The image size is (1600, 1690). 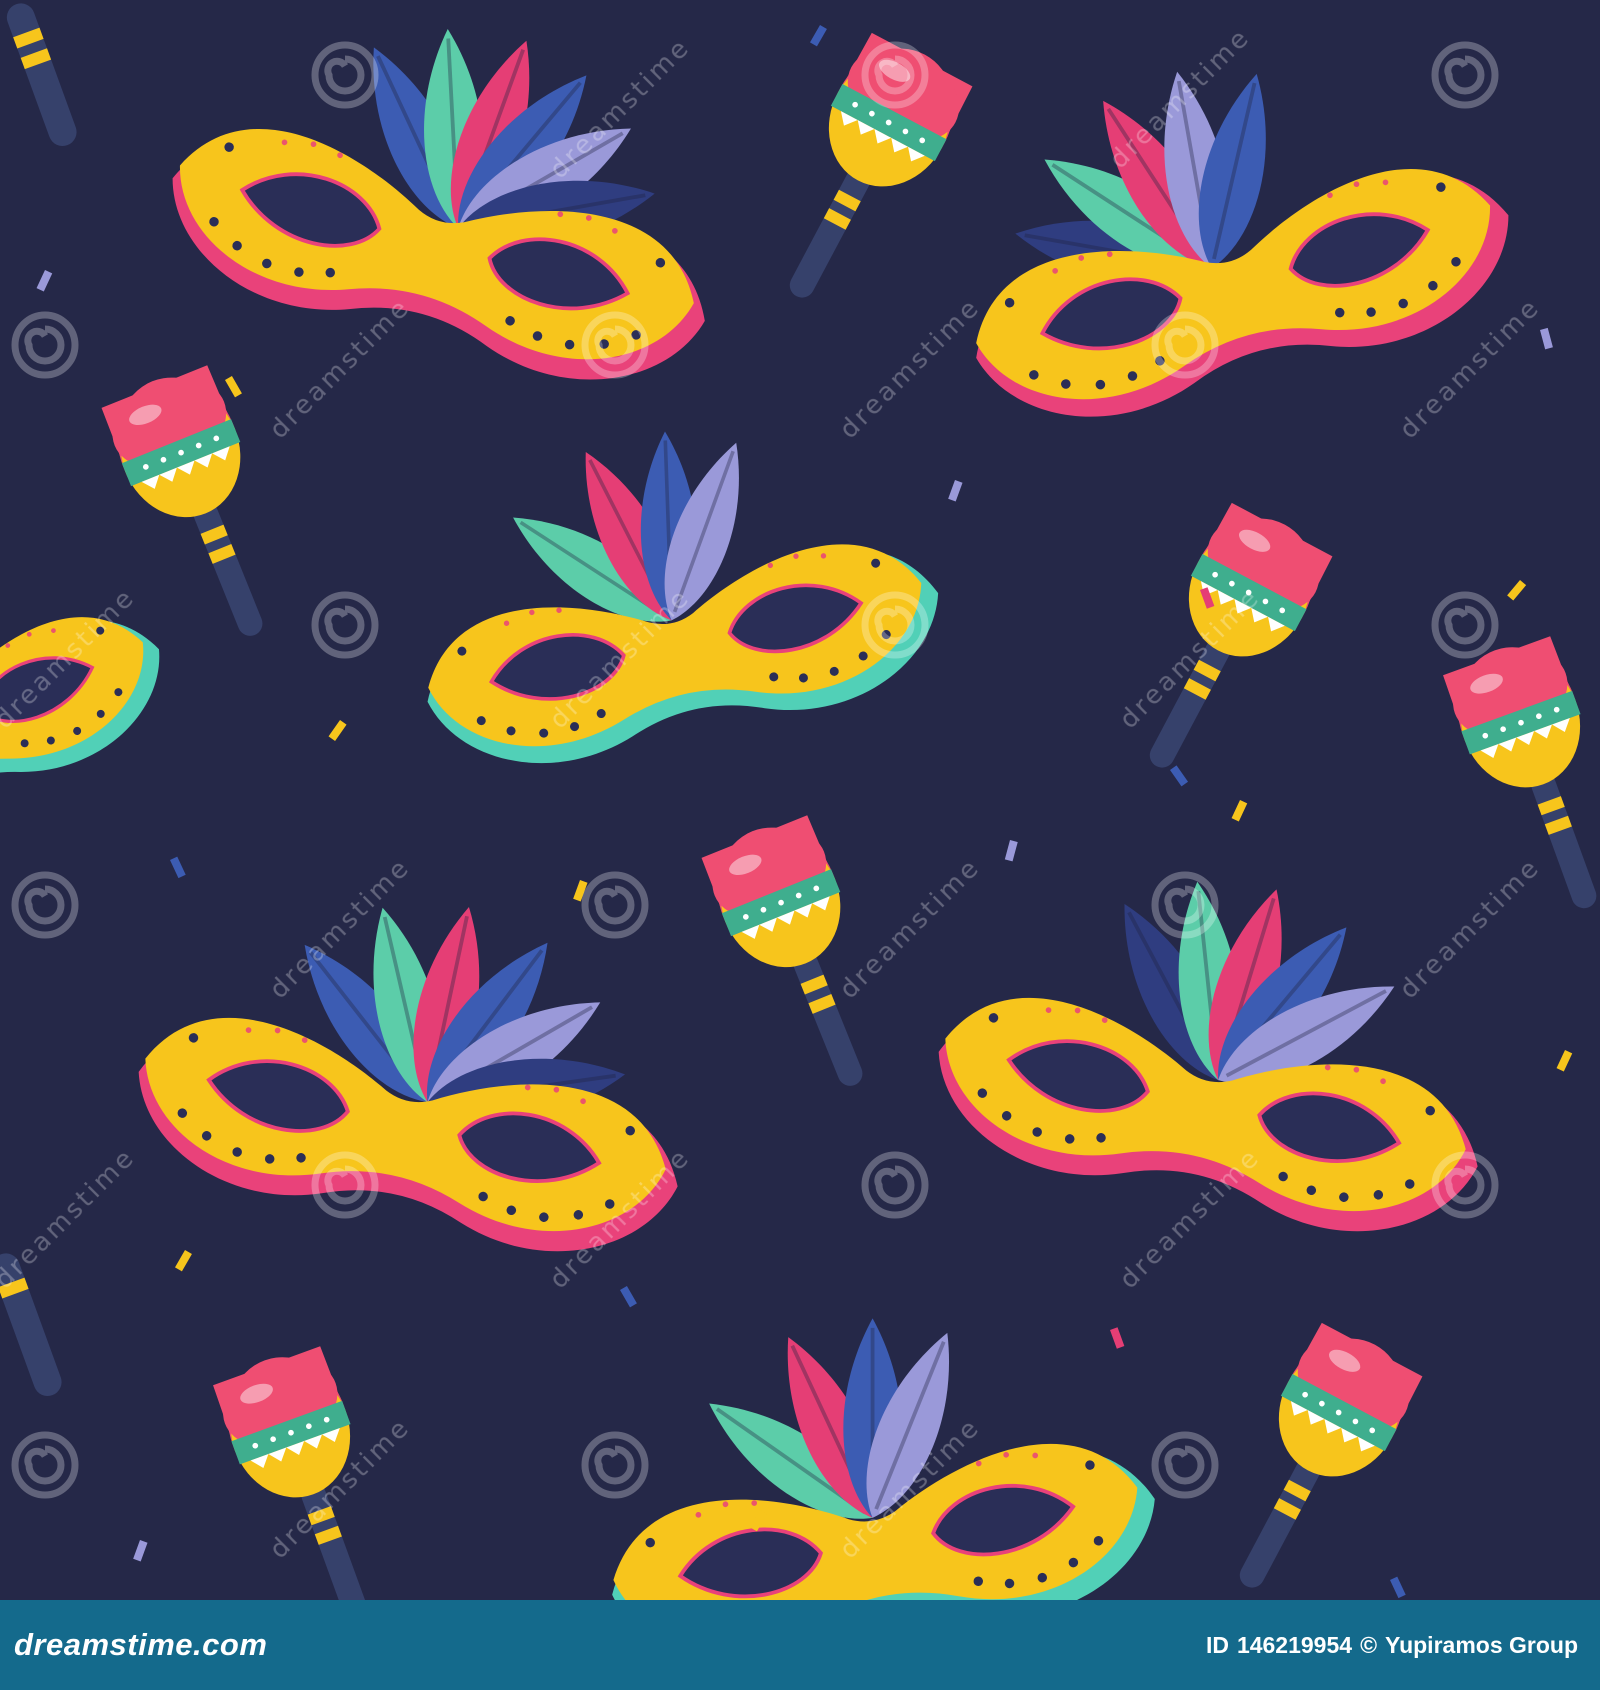 I want to click on image-id: 146219954, so click(x=1294, y=1644).